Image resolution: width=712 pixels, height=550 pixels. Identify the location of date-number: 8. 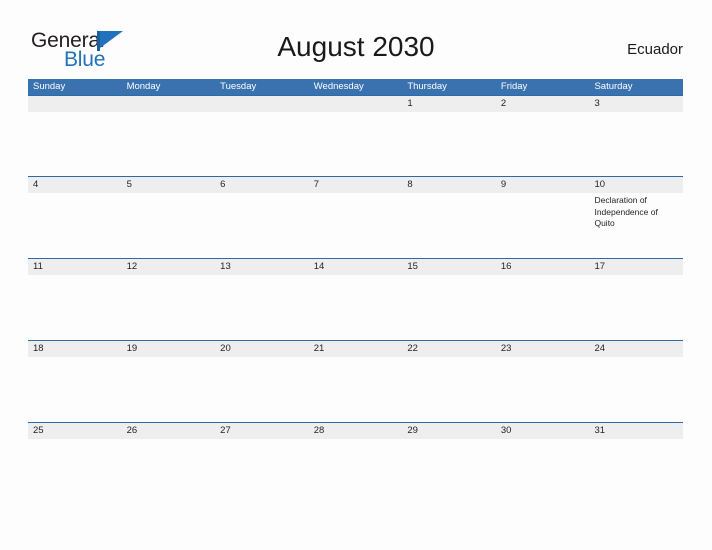
(449, 185).